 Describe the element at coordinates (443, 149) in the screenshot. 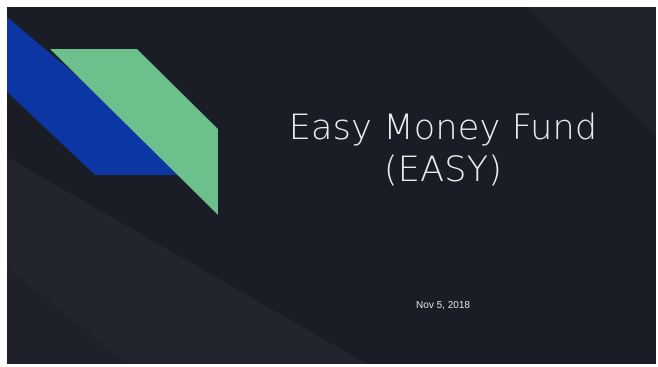

I see `slide-title: Easy Money Fund (EASY)` at that location.